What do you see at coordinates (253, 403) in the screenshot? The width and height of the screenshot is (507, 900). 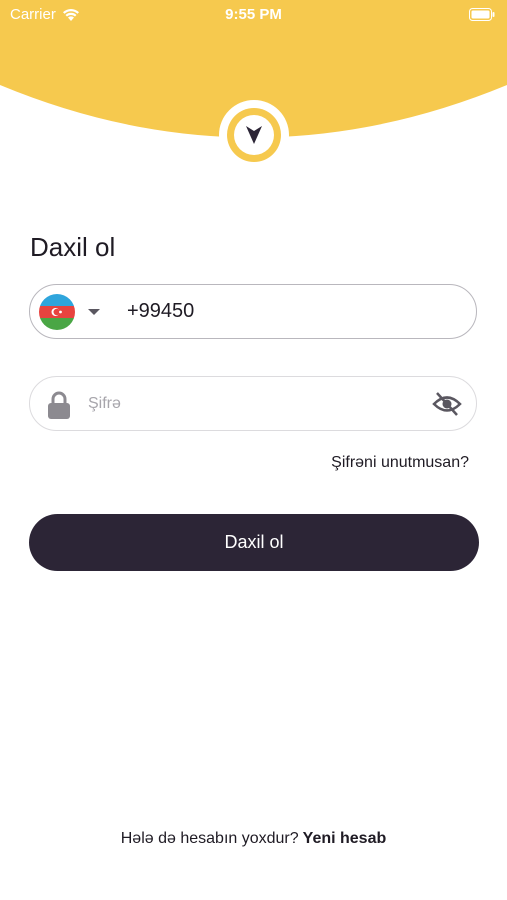 I see `password-field: Şifrə` at bounding box center [253, 403].